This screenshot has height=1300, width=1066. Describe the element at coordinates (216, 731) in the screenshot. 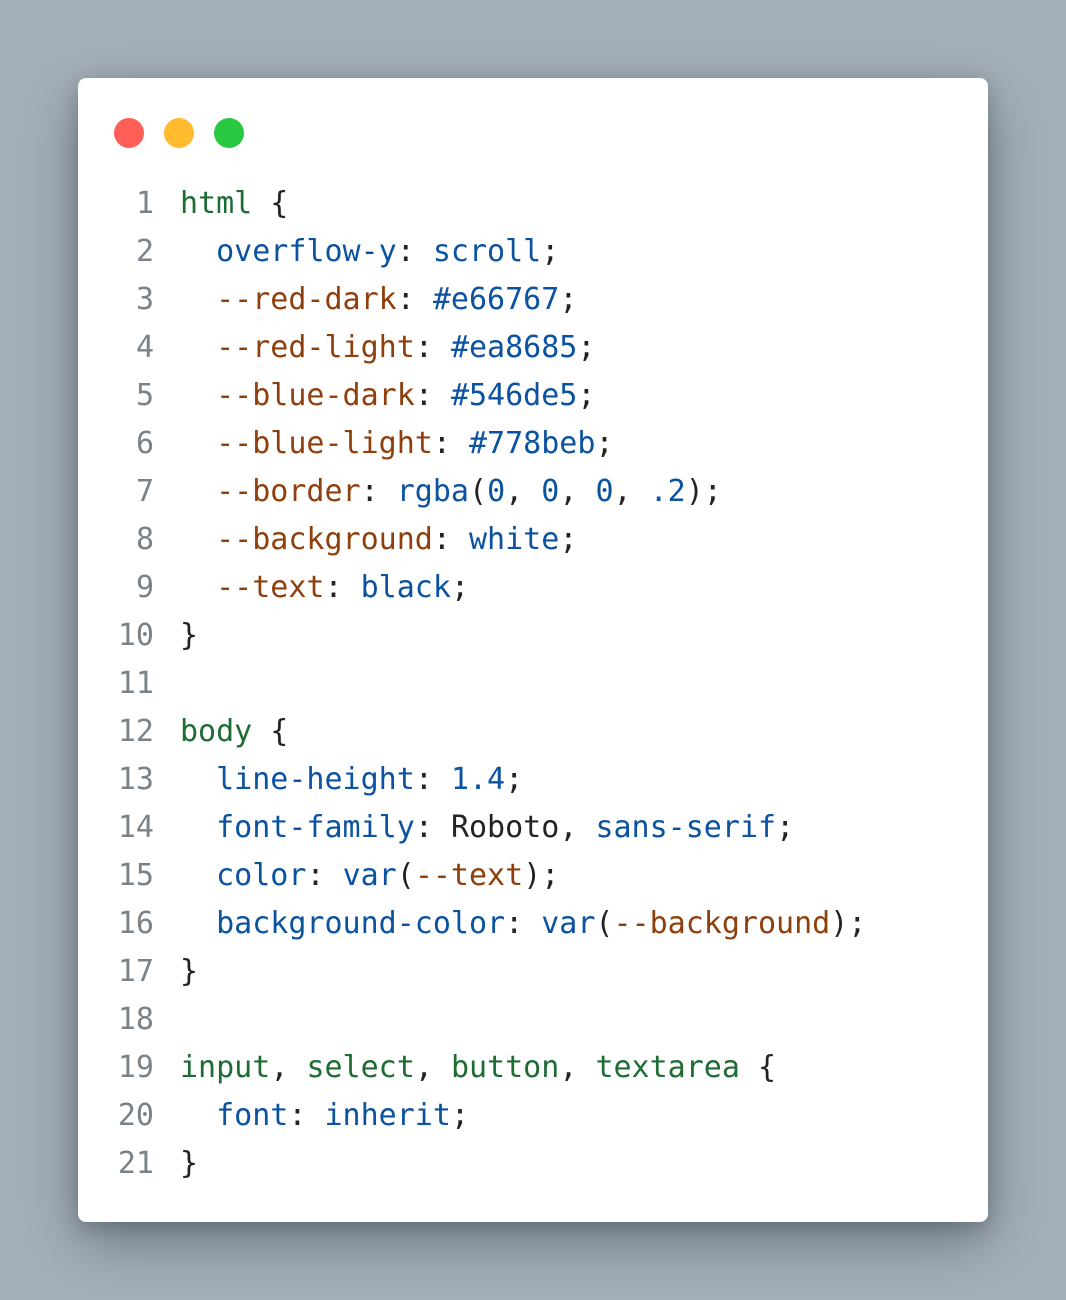

I see `code-token: body` at that location.